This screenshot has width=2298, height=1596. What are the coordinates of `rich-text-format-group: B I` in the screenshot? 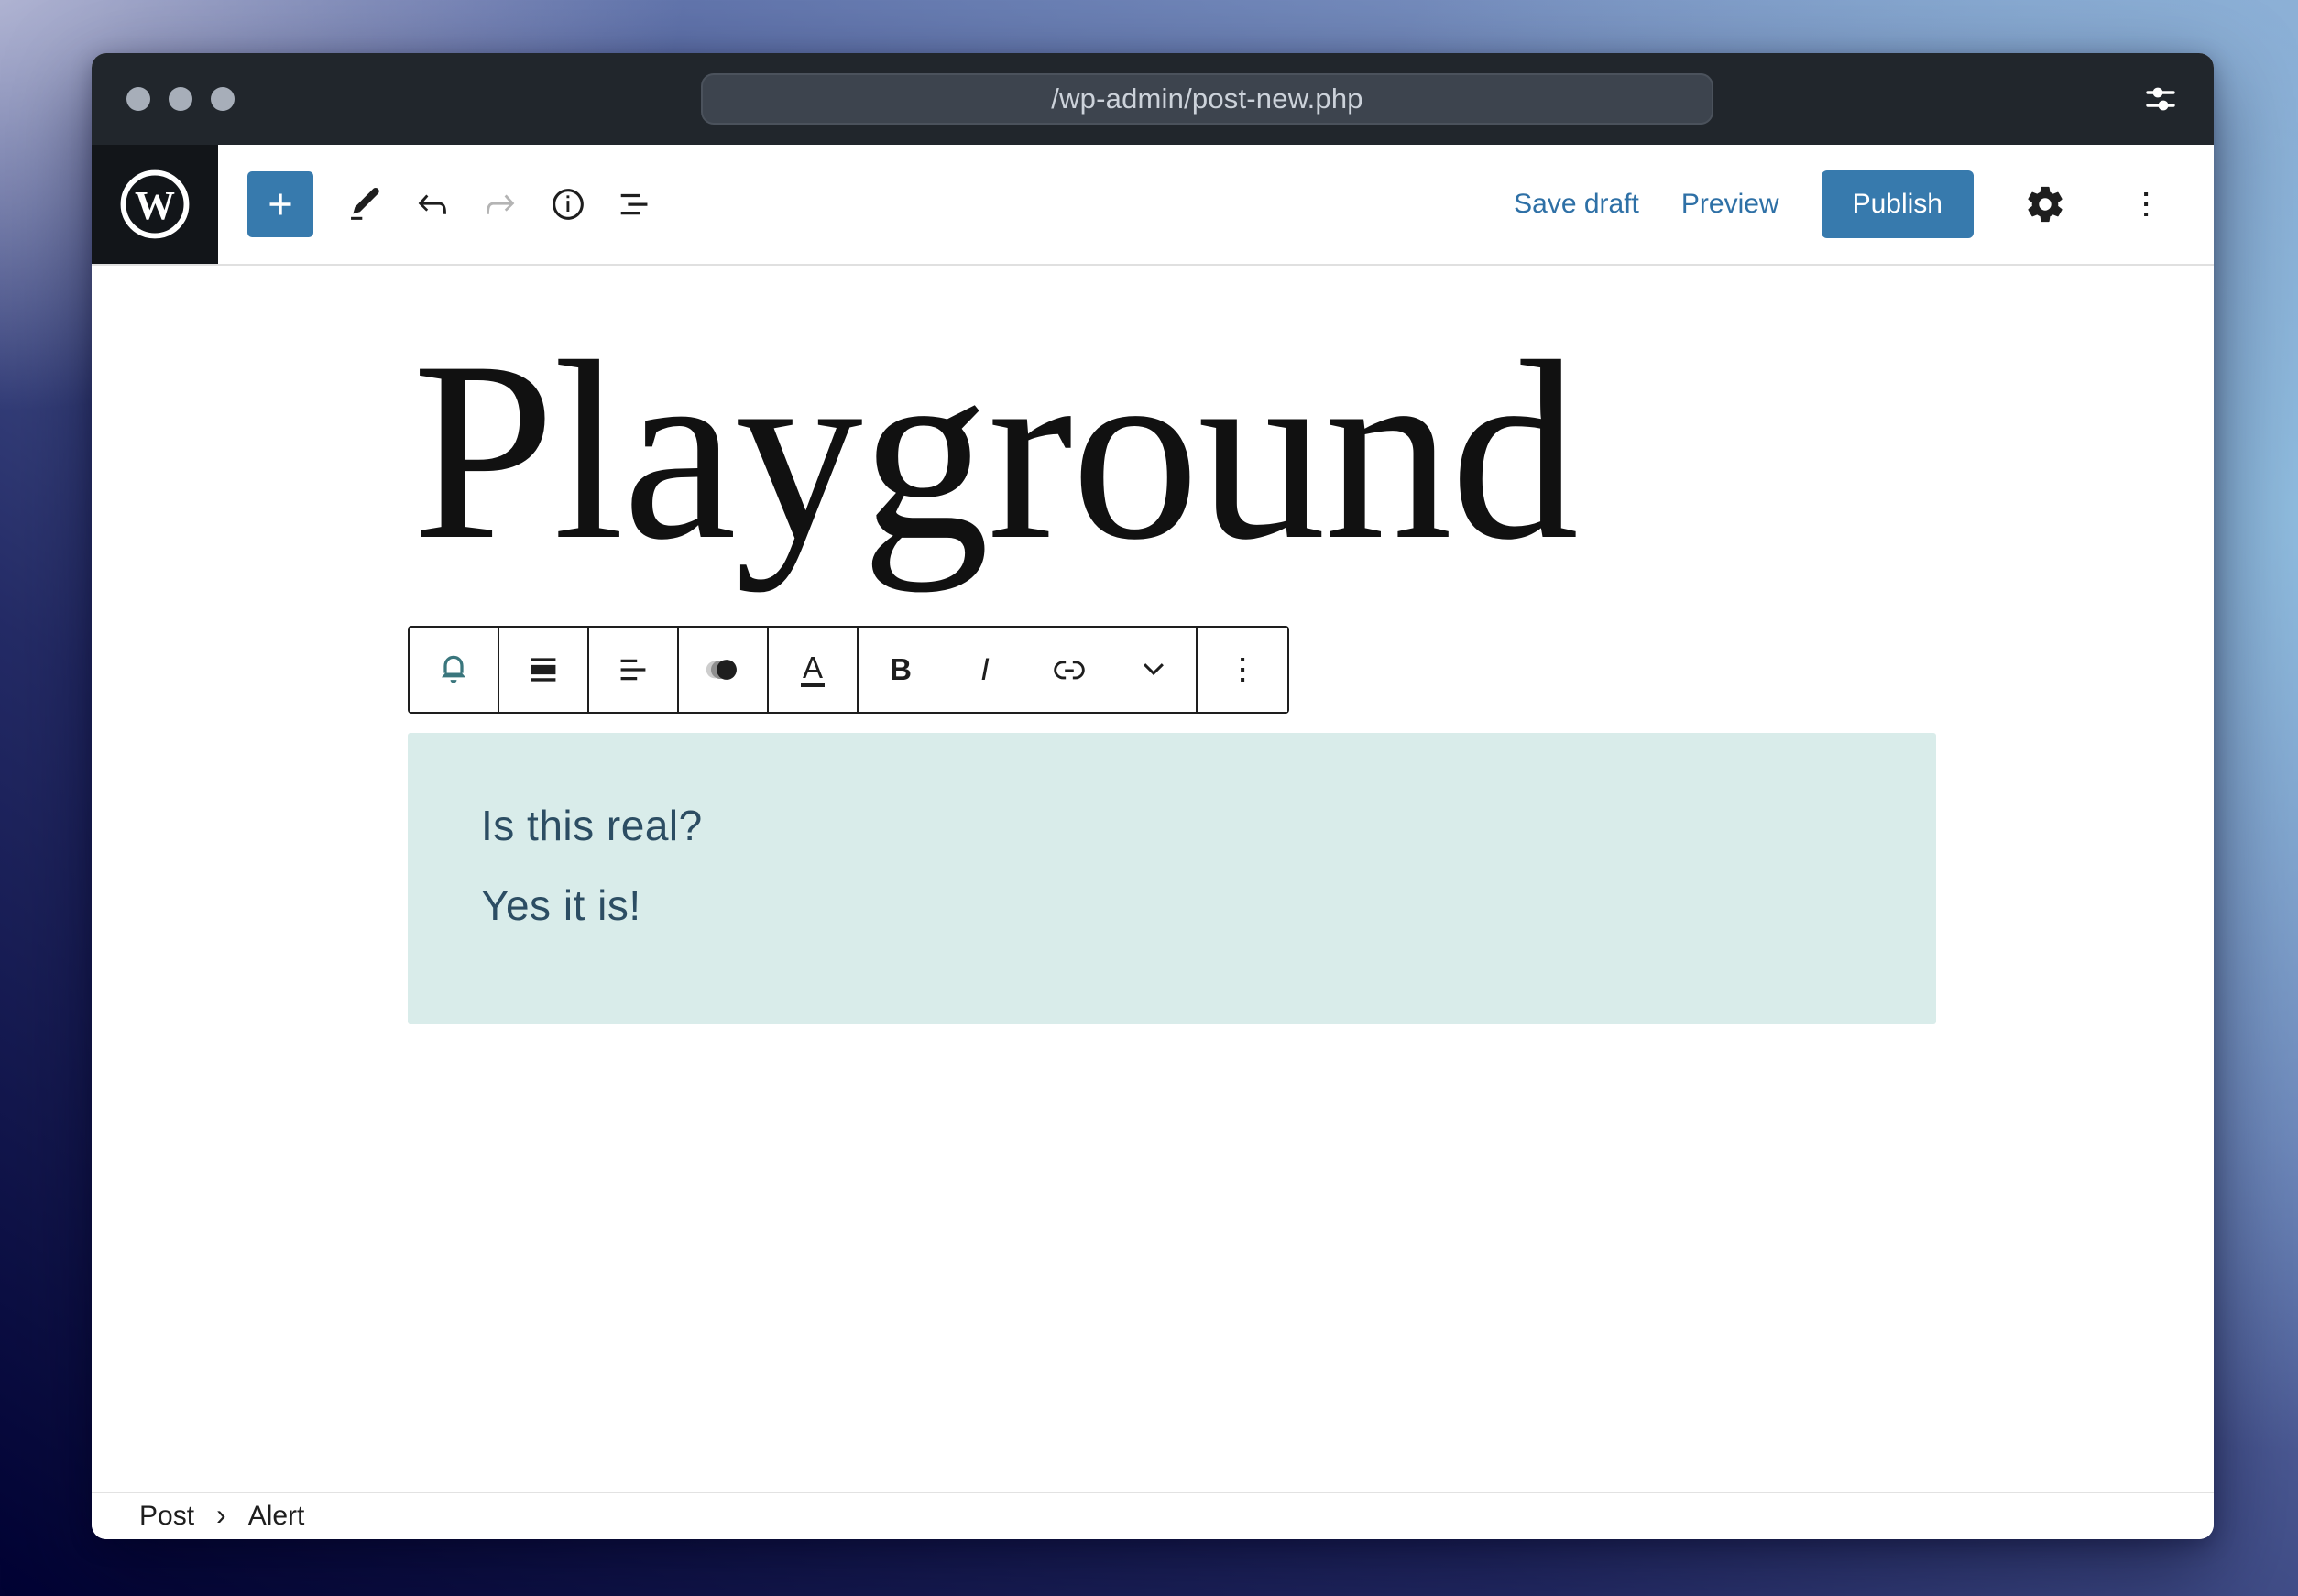 It's located at (1028, 670).